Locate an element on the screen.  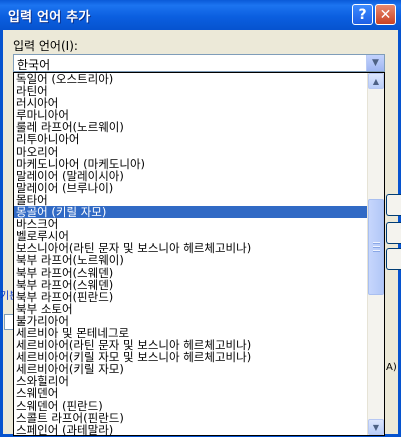
close-button: ✕ is located at coordinates (385, 14).